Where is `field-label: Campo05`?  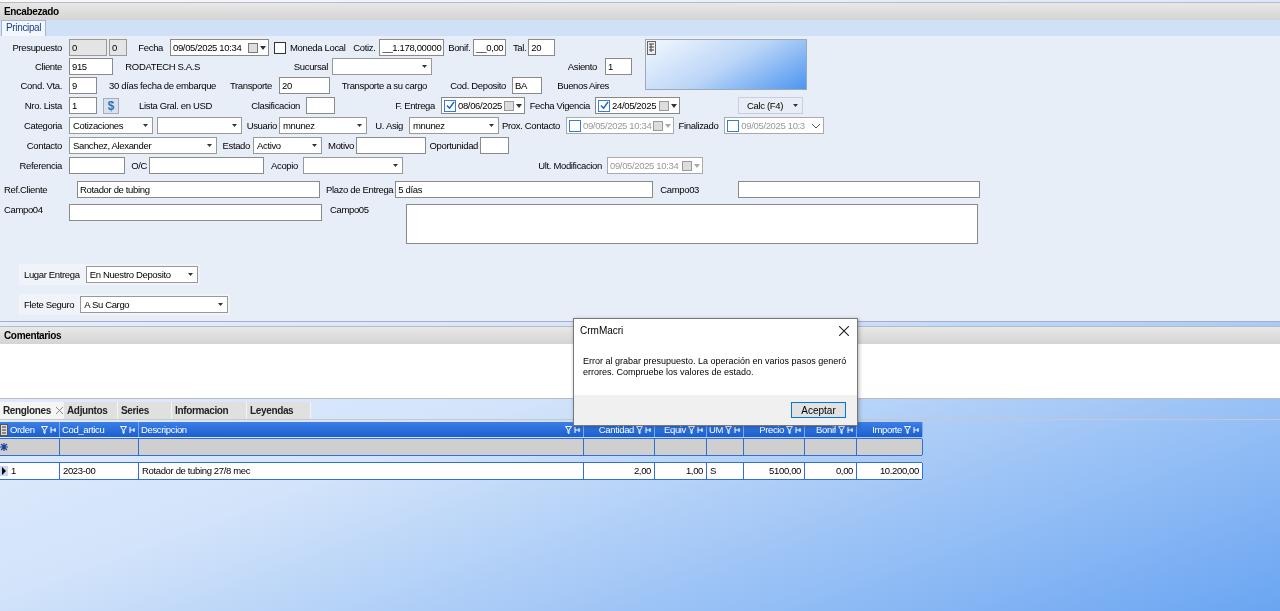 field-label: Campo05 is located at coordinates (350, 209).